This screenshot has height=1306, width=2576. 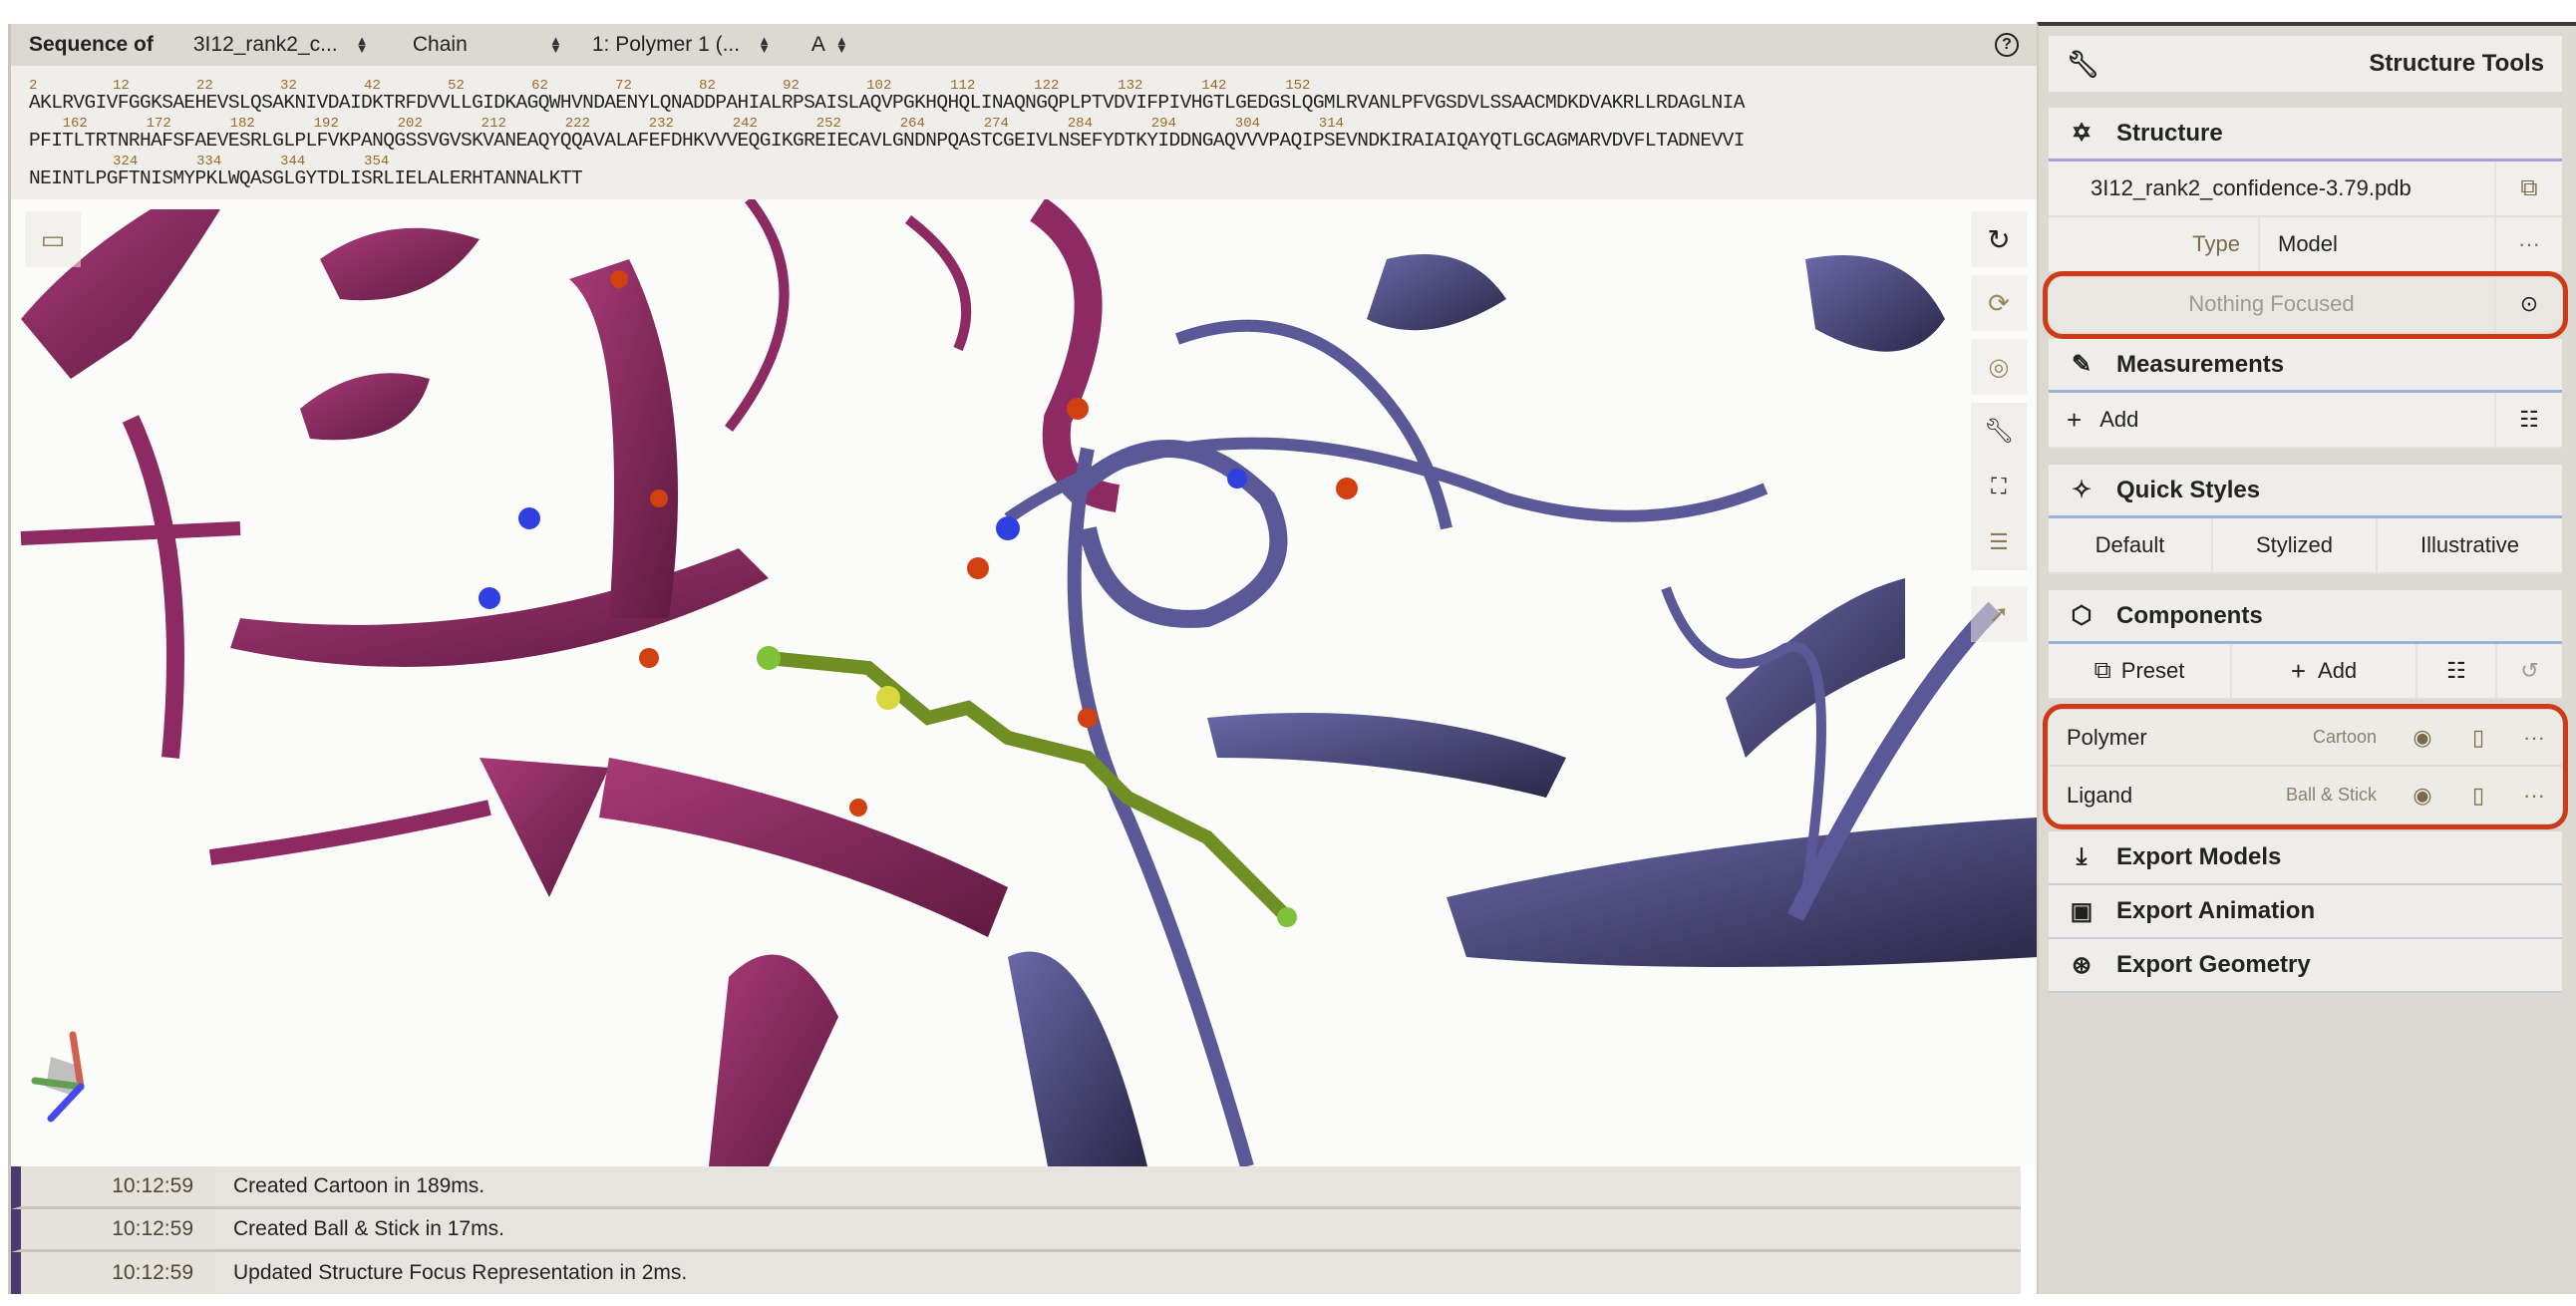 What do you see at coordinates (2188, 489) in the screenshot?
I see `section-title: Quick Styles` at bounding box center [2188, 489].